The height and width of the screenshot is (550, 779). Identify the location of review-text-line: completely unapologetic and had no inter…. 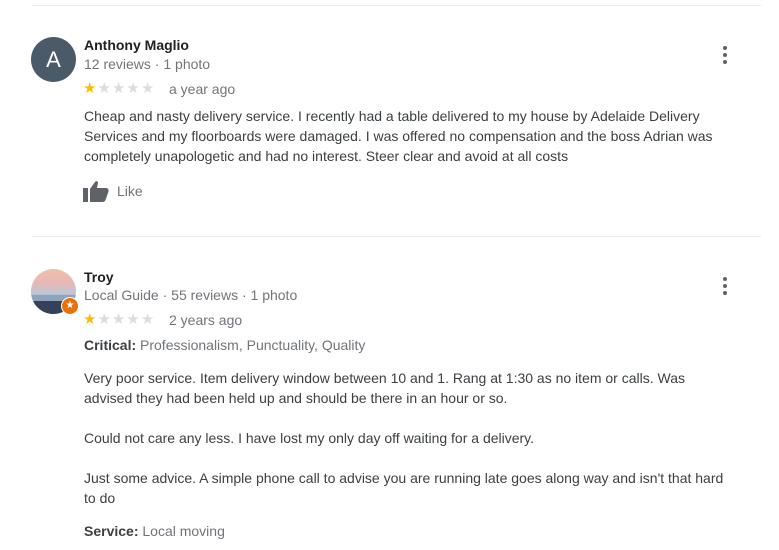
(326, 156).